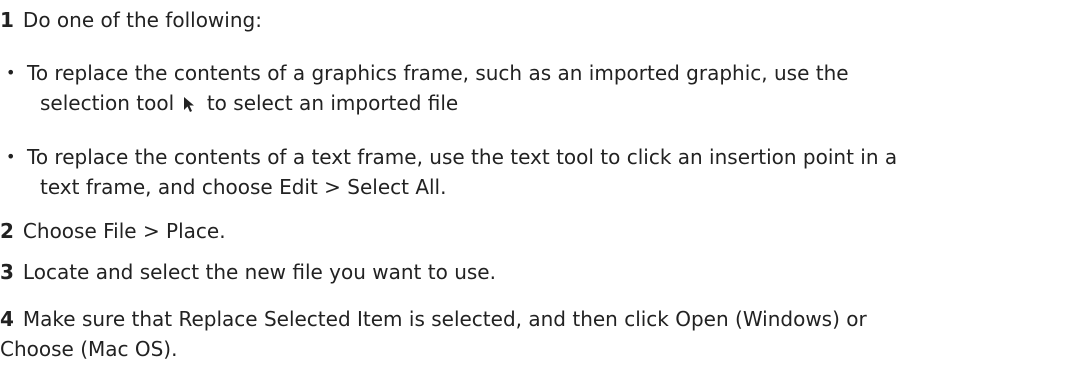 The height and width of the screenshot is (366, 1087). I want to click on step-text: Do one of the following:, so click(142, 20).